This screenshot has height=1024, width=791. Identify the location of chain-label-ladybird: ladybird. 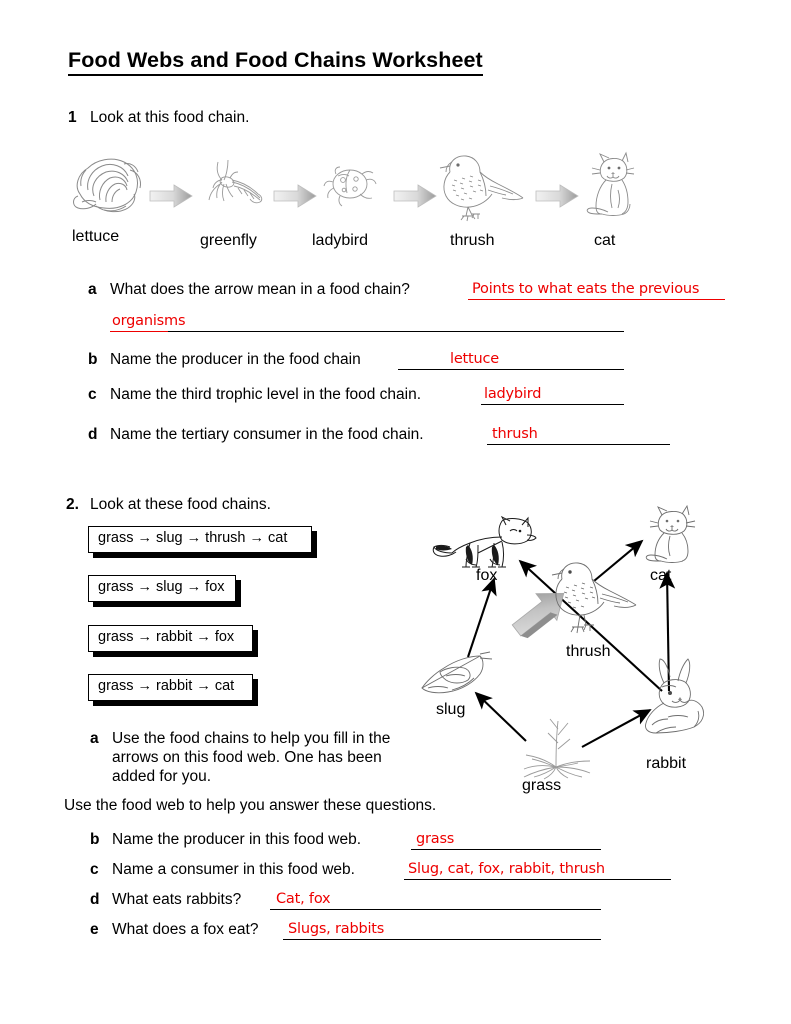
(340, 240).